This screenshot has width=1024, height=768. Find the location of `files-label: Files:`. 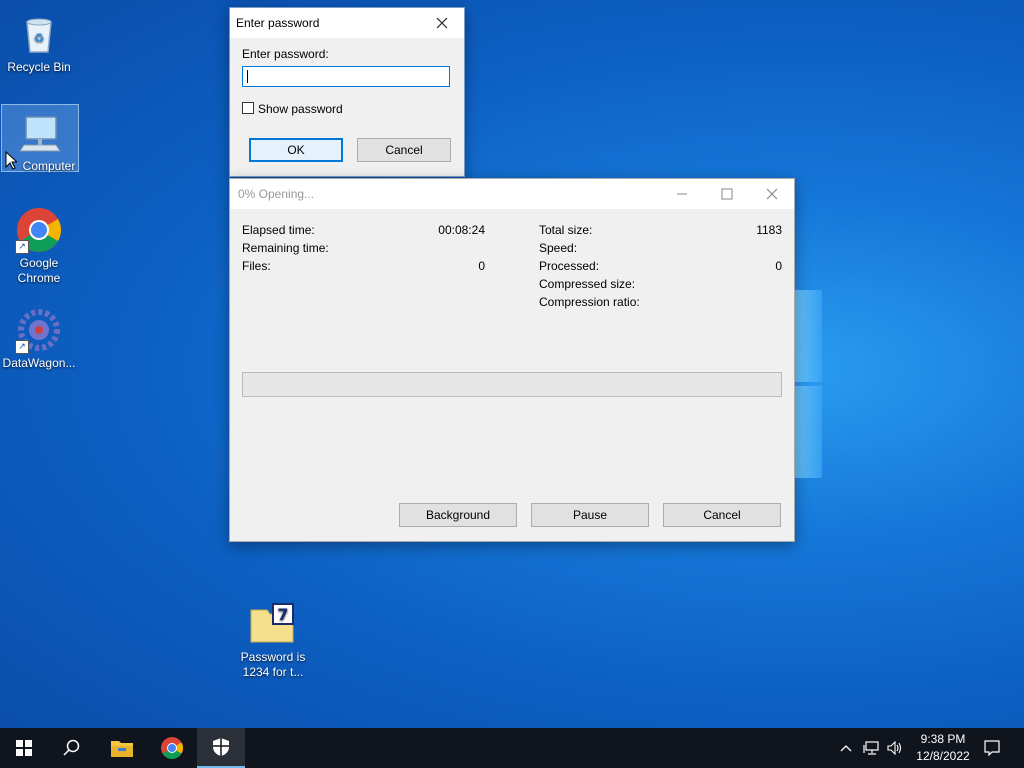

files-label: Files: is located at coordinates (256, 266).